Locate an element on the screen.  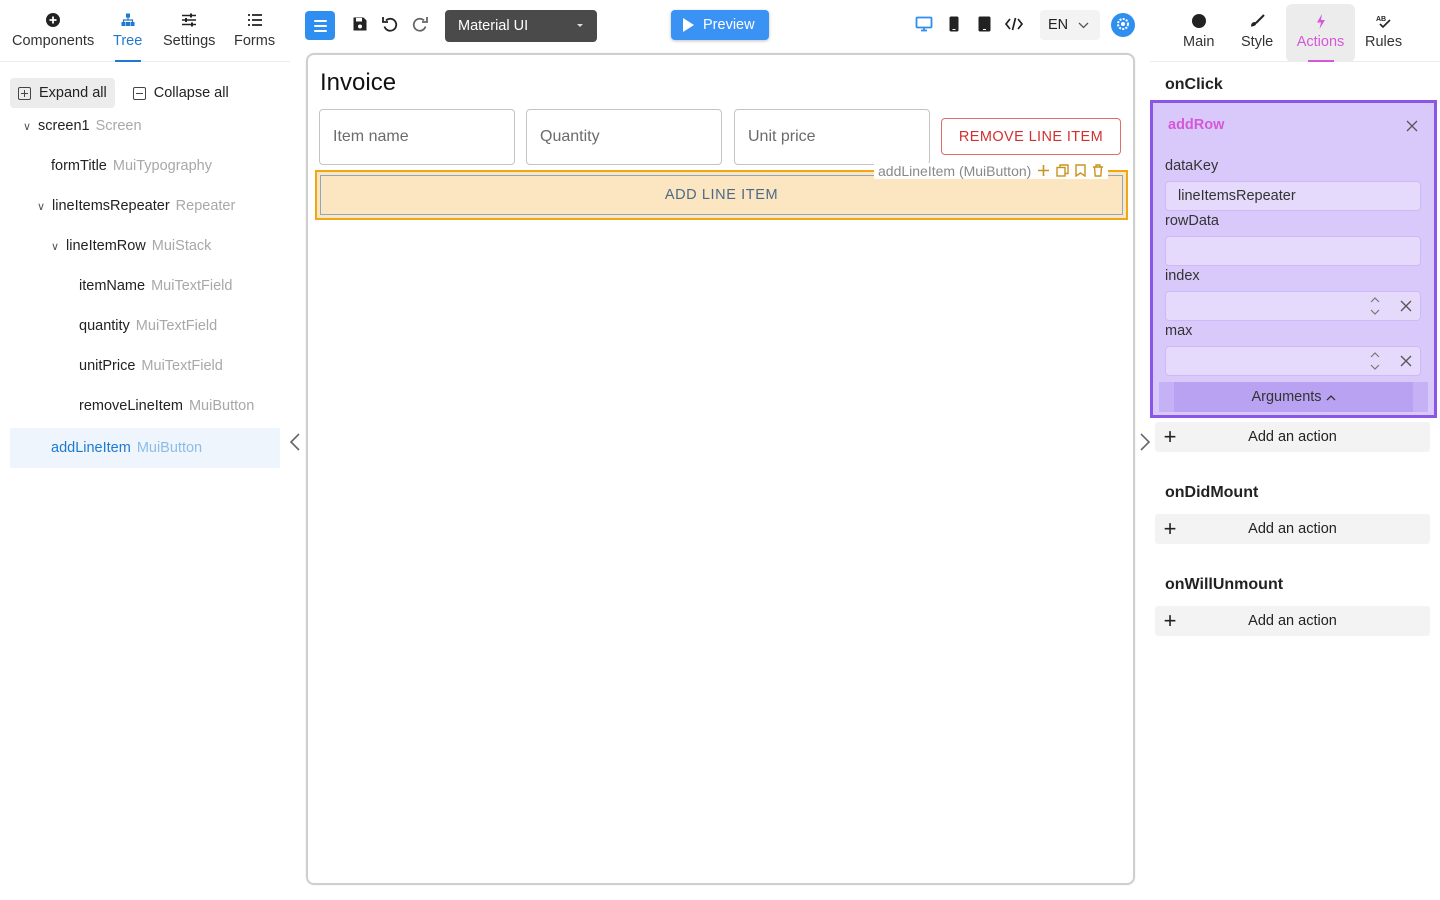
tree-item-itemname: itemName MuiTextField is located at coordinates (145, 286).